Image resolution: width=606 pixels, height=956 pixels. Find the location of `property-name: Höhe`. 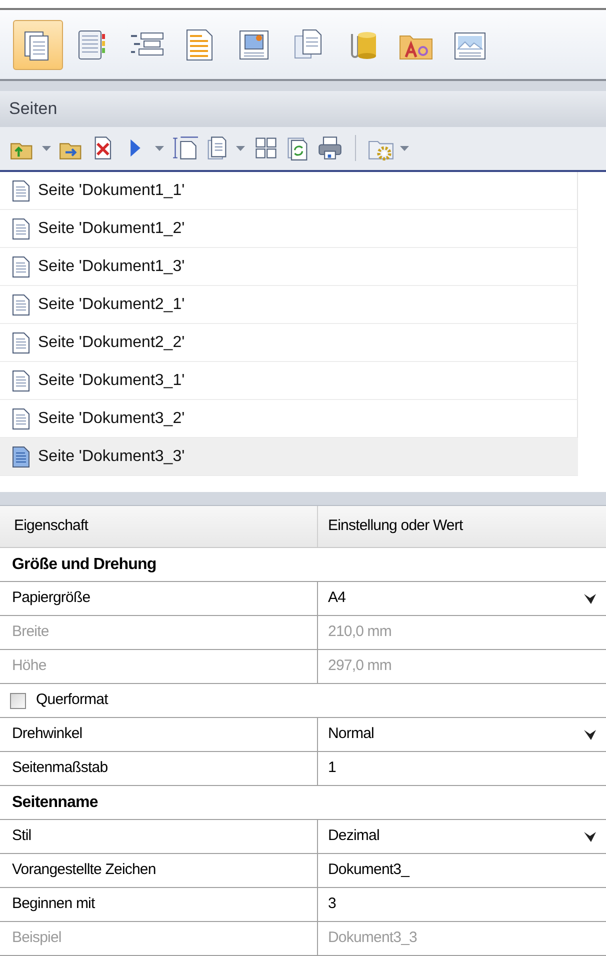

property-name: Höhe is located at coordinates (29, 666).